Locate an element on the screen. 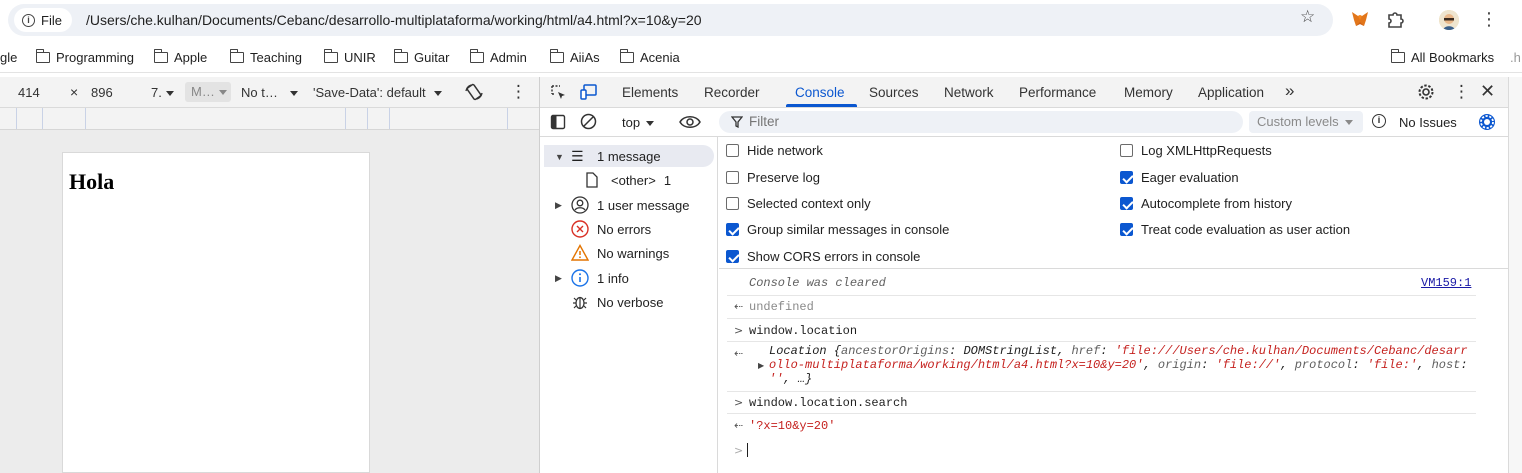 The height and width of the screenshot is (473, 1522). device-toggle-icon is located at coordinates (589, 92).